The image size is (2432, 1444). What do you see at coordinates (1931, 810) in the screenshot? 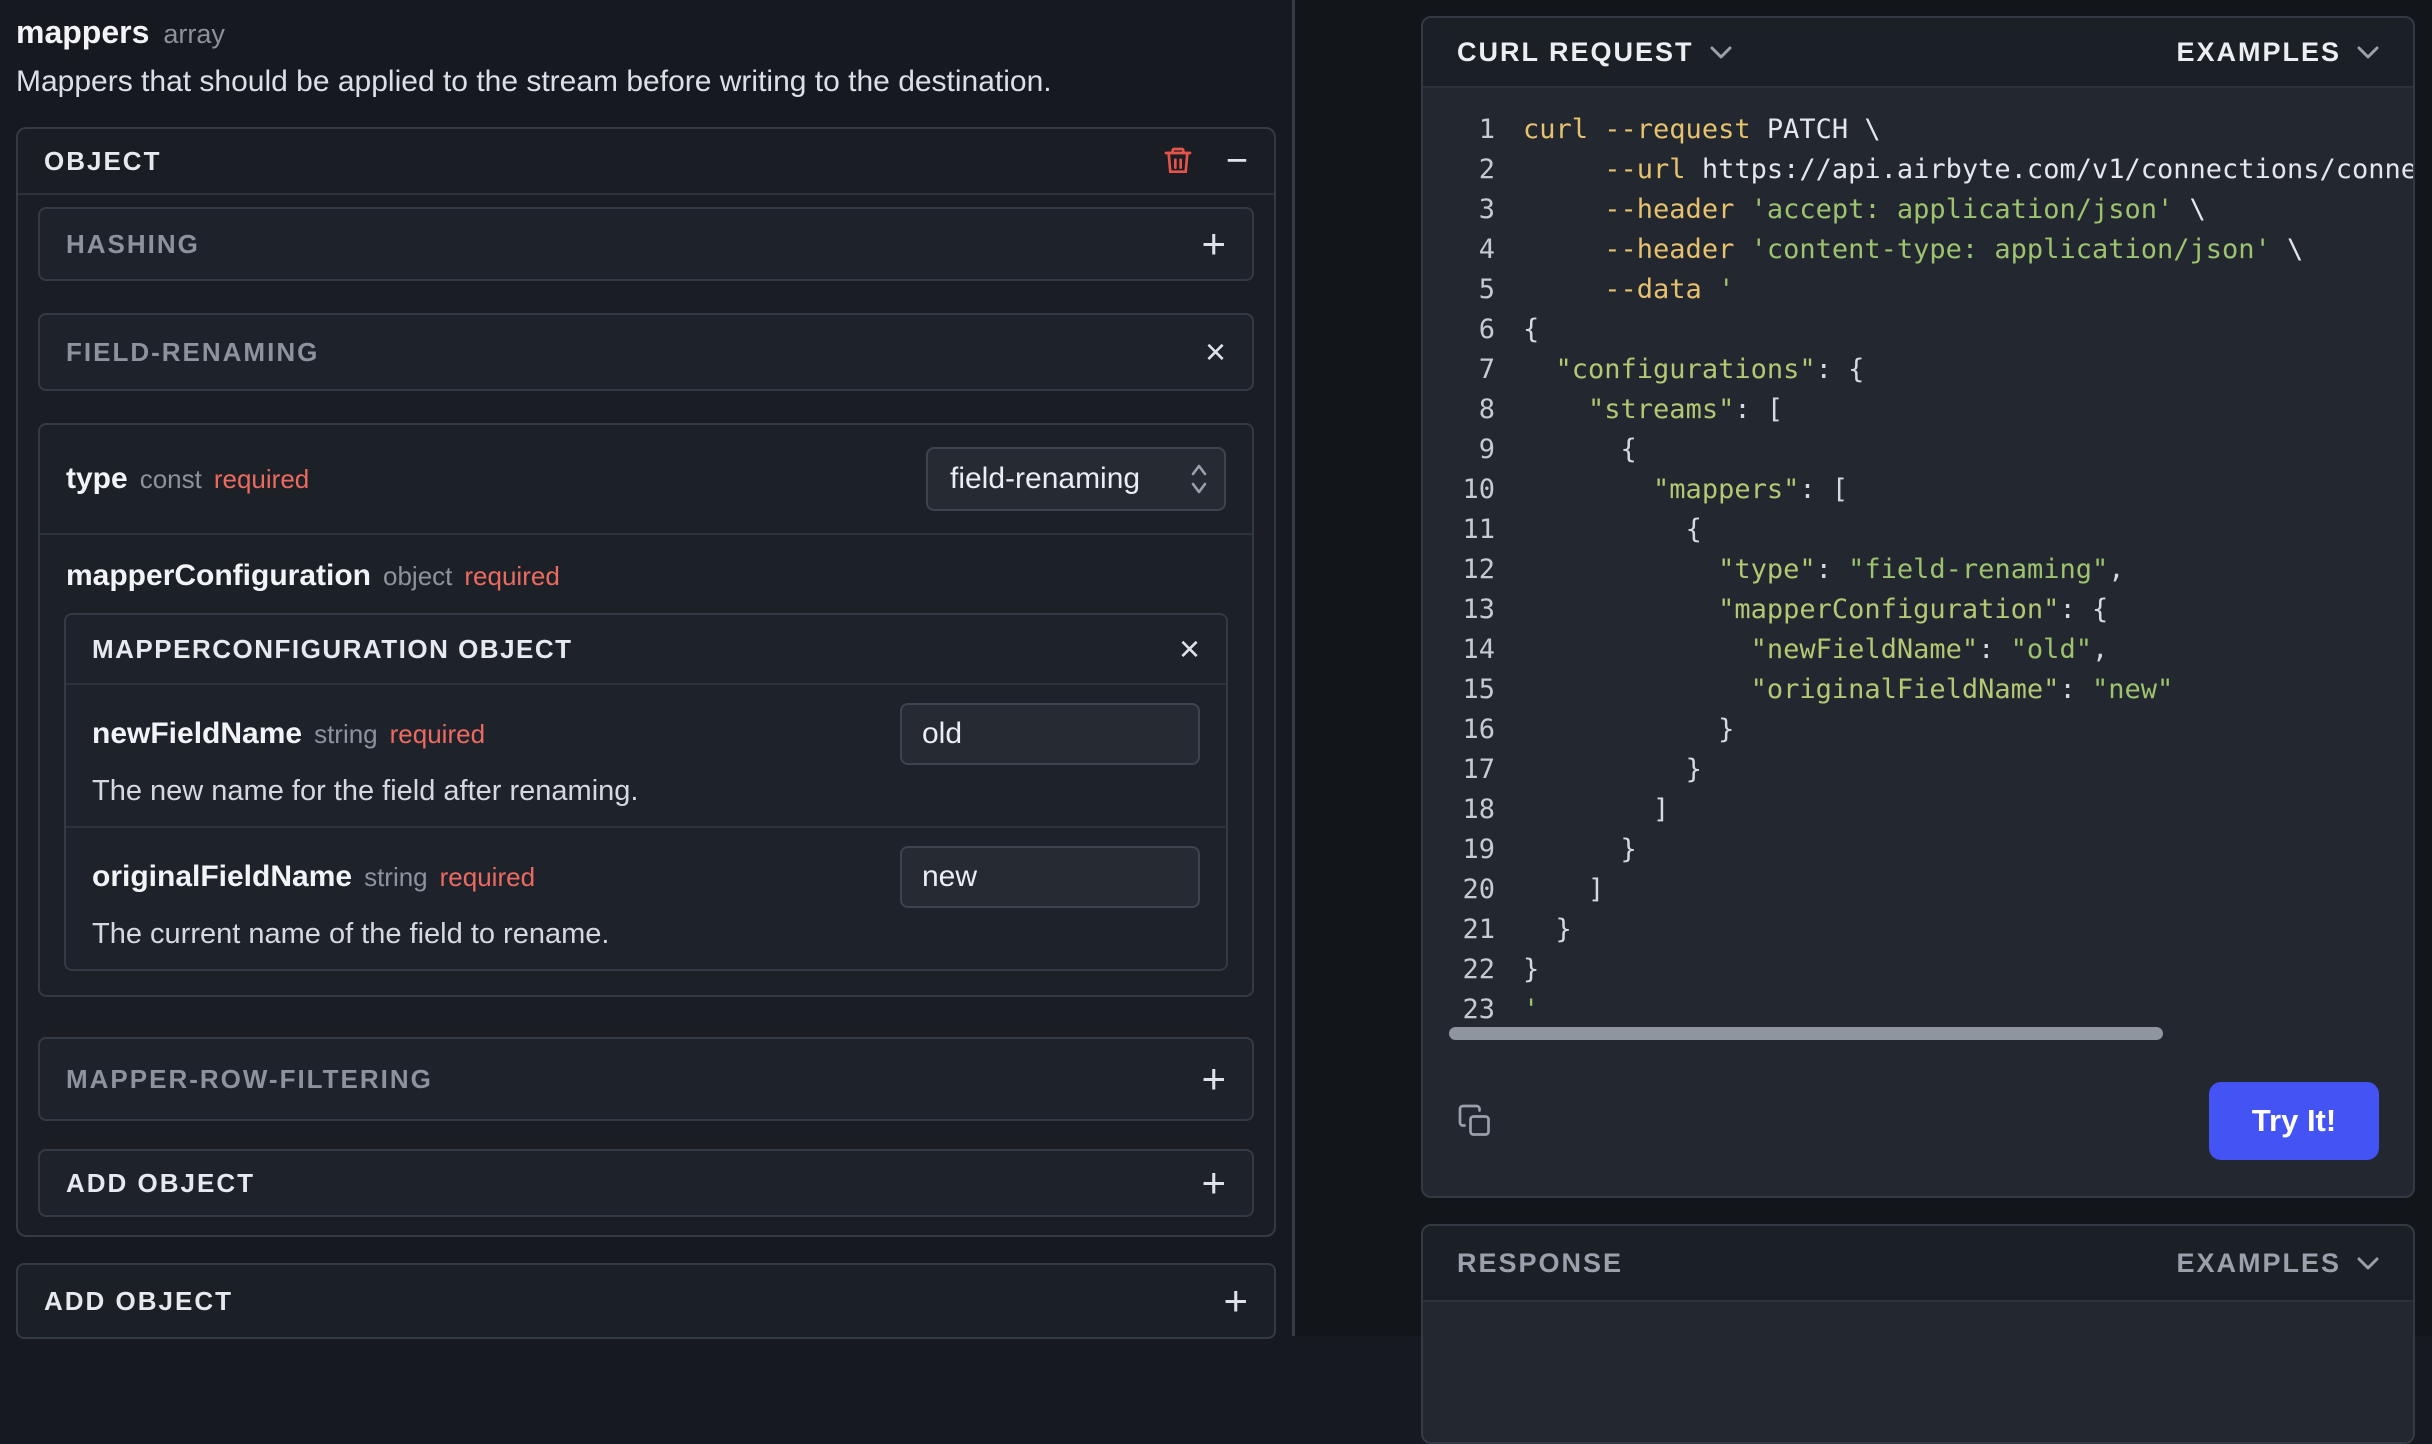
I see `code-line: 18 ]` at bounding box center [1931, 810].